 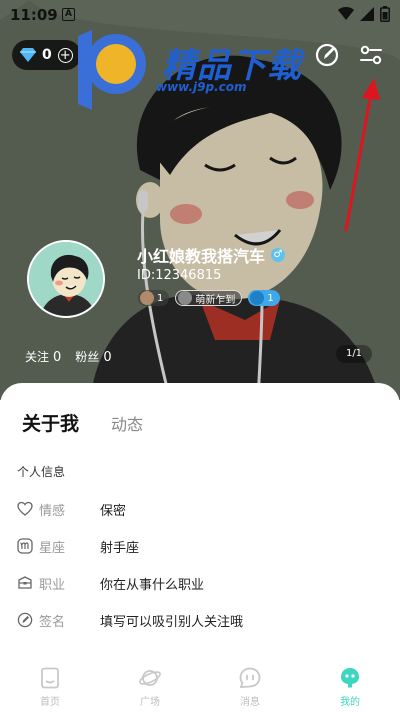 What do you see at coordinates (362, 155) in the screenshot?
I see `annotation-arrow` at bounding box center [362, 155].